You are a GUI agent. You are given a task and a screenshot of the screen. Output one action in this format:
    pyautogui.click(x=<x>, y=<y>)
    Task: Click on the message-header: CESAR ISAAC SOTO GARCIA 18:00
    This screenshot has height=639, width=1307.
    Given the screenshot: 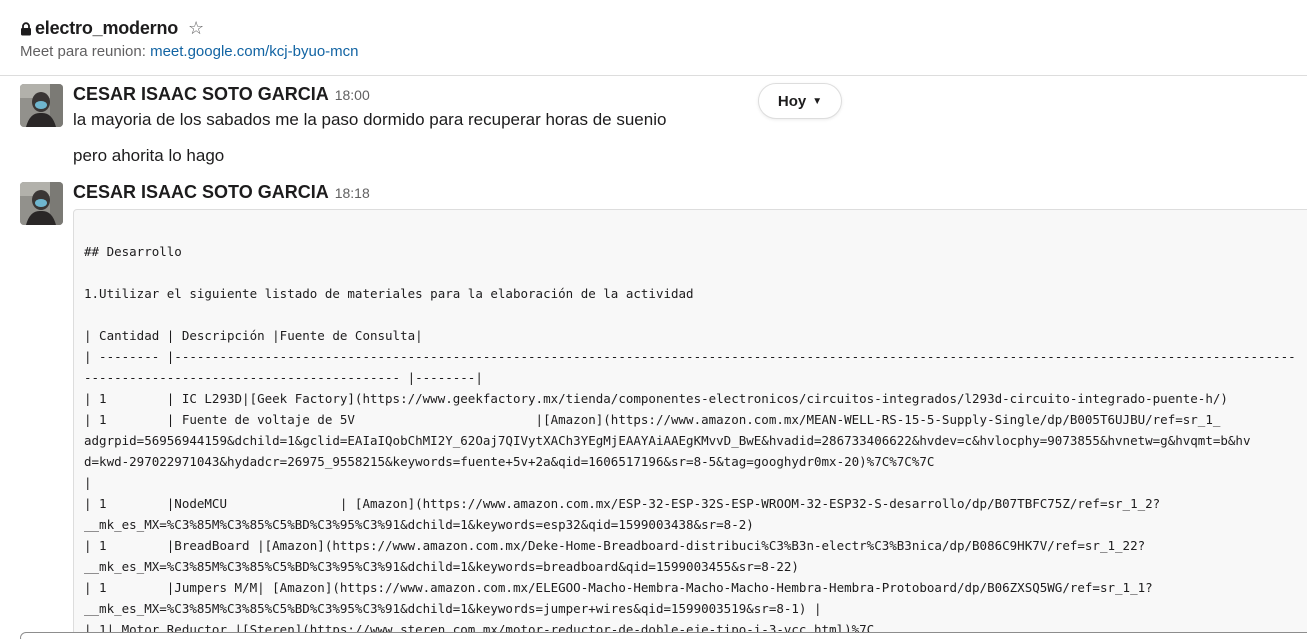 What is the action you would take?
    pyautogui.click(x=221, y=94)
    